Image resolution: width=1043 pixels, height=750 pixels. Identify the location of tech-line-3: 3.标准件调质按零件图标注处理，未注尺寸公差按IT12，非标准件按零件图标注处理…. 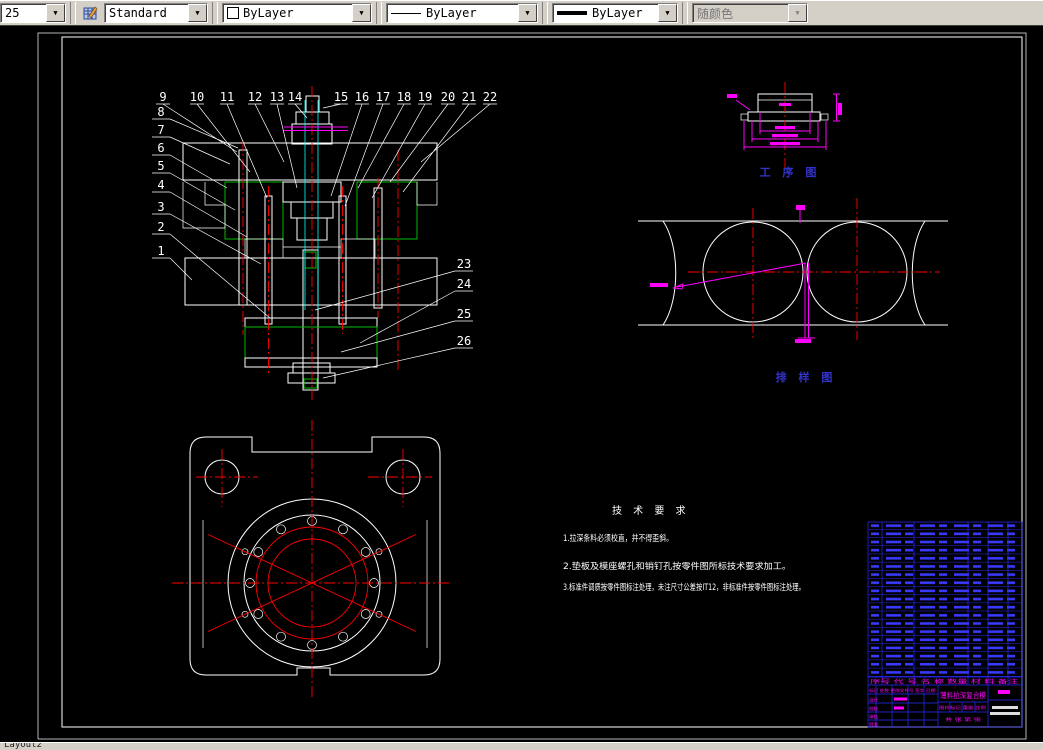
(684, 587).